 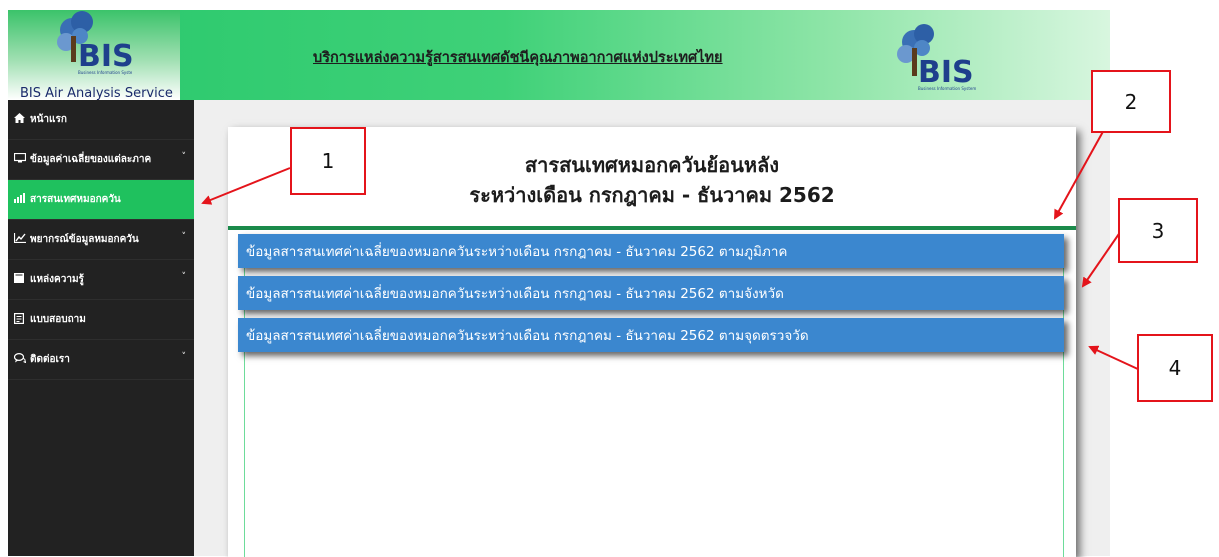 What do you see at coordinates (58, 319) in the screenshot?
I see `sidebar-item-label: แบบสอบถาม` at bounding box center [58, 319].